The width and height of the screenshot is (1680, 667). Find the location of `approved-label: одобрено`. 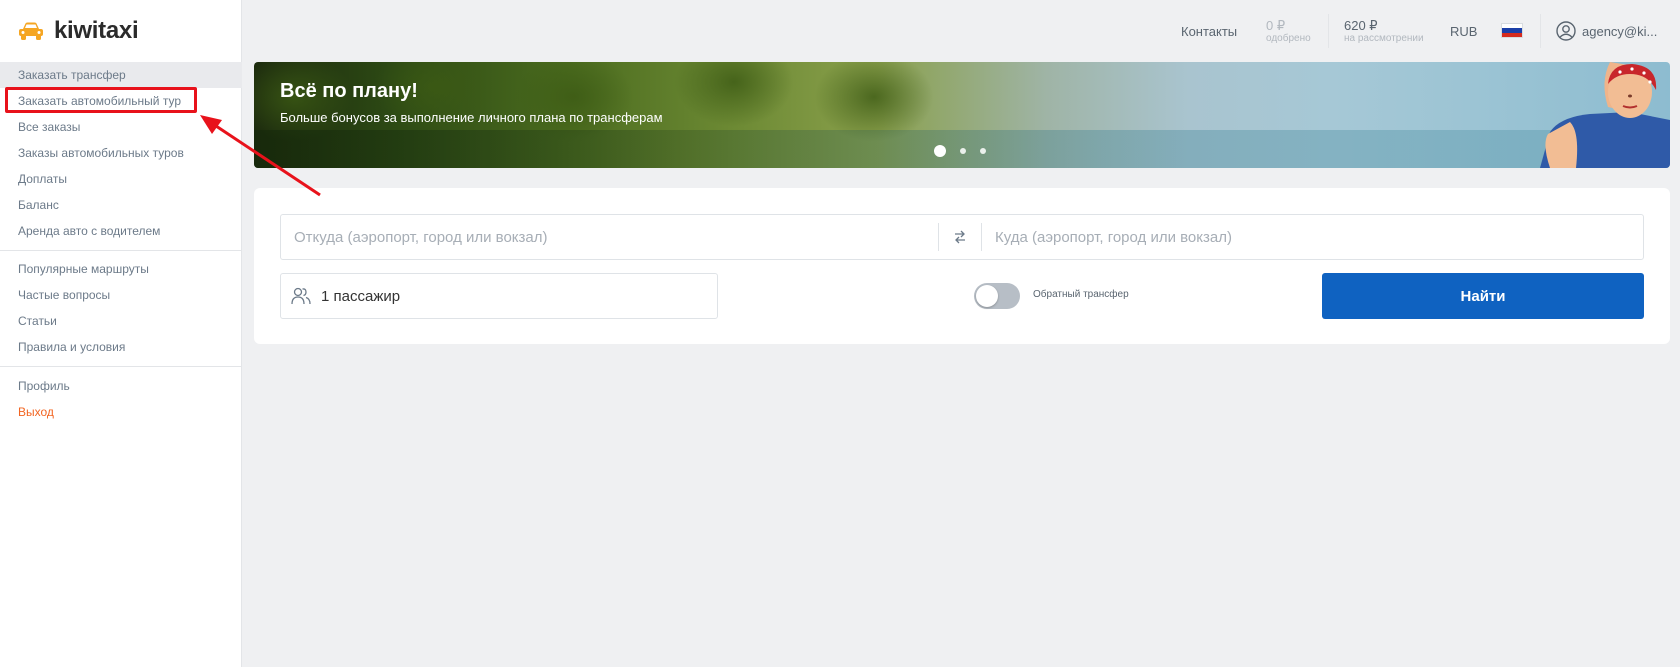

approved-label: одобрено is located at coordinates (1288, 38).